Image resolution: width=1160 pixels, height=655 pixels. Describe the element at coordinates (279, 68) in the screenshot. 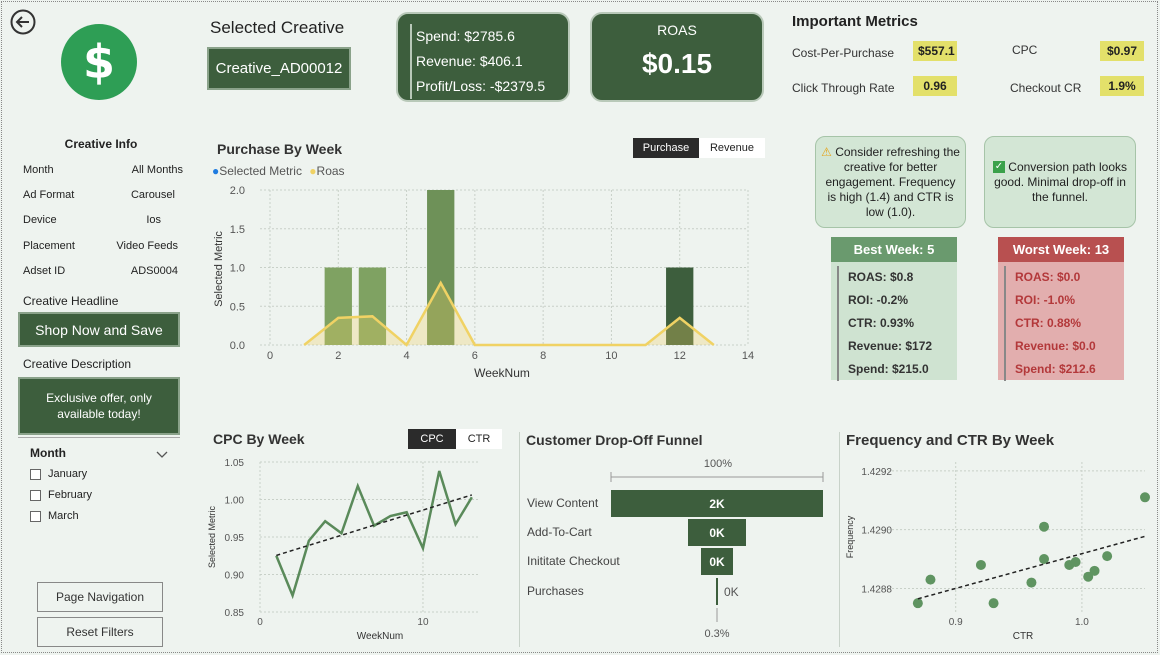

I see `selected-creative-value: Creative_AD00012` at that location.